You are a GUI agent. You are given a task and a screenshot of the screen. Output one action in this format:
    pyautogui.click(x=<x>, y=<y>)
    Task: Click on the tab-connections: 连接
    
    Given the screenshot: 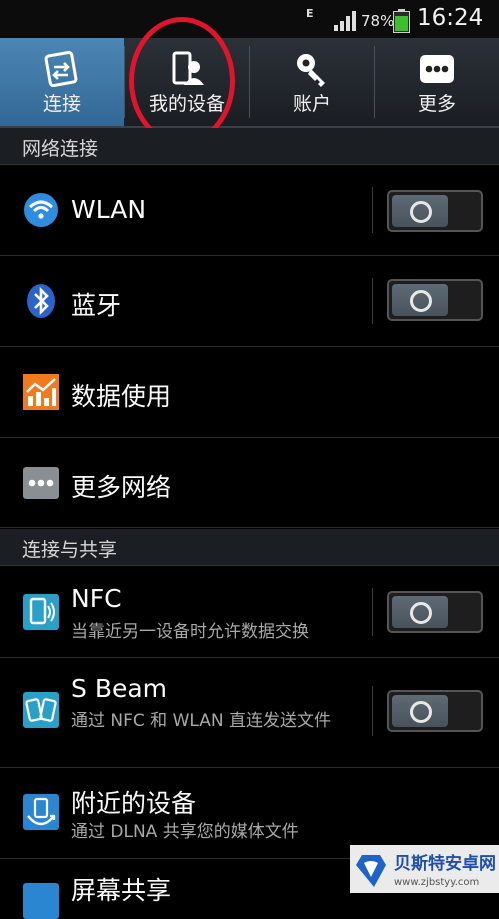 What is the action you would take?
    pyautogui.click(x=62, y=82)
    